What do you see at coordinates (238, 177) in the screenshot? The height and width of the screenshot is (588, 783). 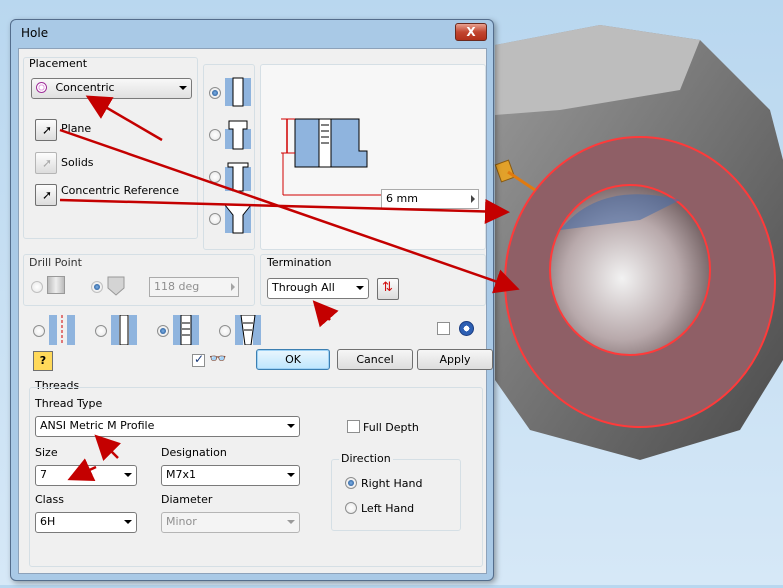 I see `spotface-hole-icon` at bounding box center [238, 177].